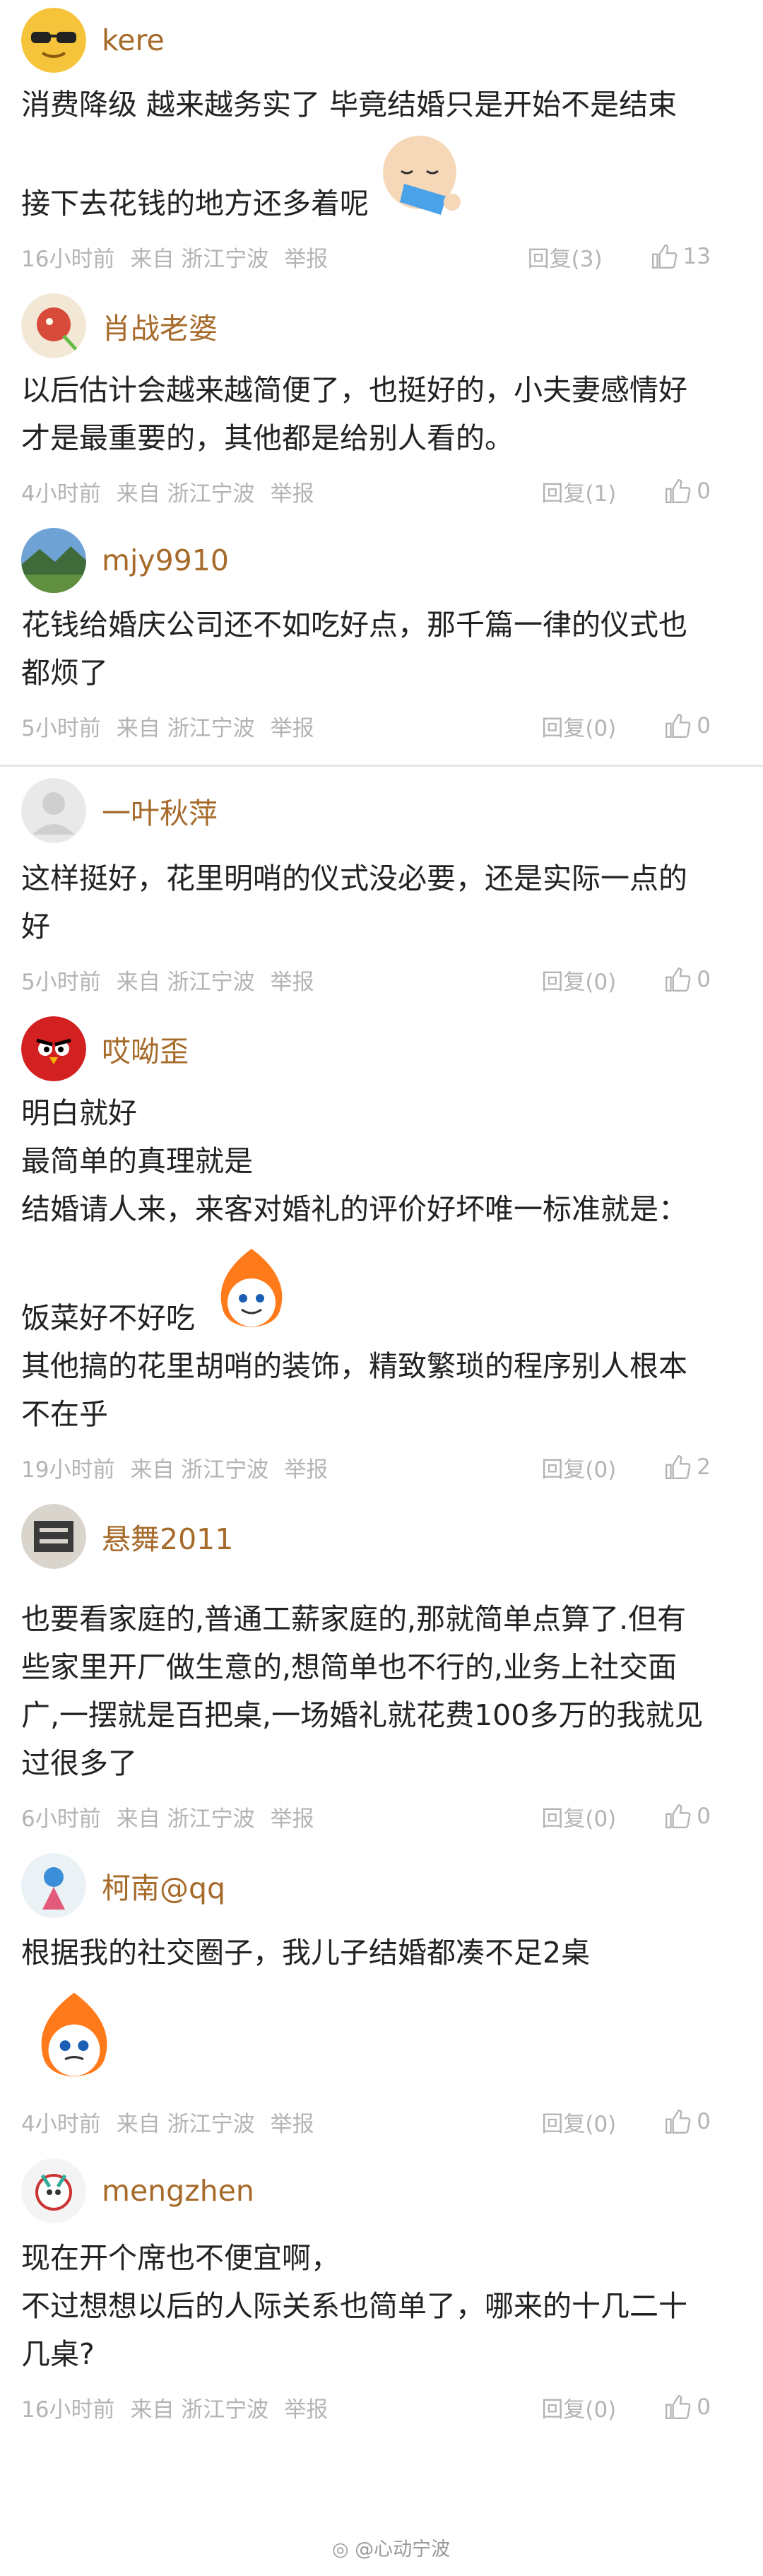 The image size is (763, 2576). What do you see at coordinates (195, 203) in the screenshot?
I see `comment-line-text: 接下去花钱的地方还多着呢` at bounding box center [195, 203].